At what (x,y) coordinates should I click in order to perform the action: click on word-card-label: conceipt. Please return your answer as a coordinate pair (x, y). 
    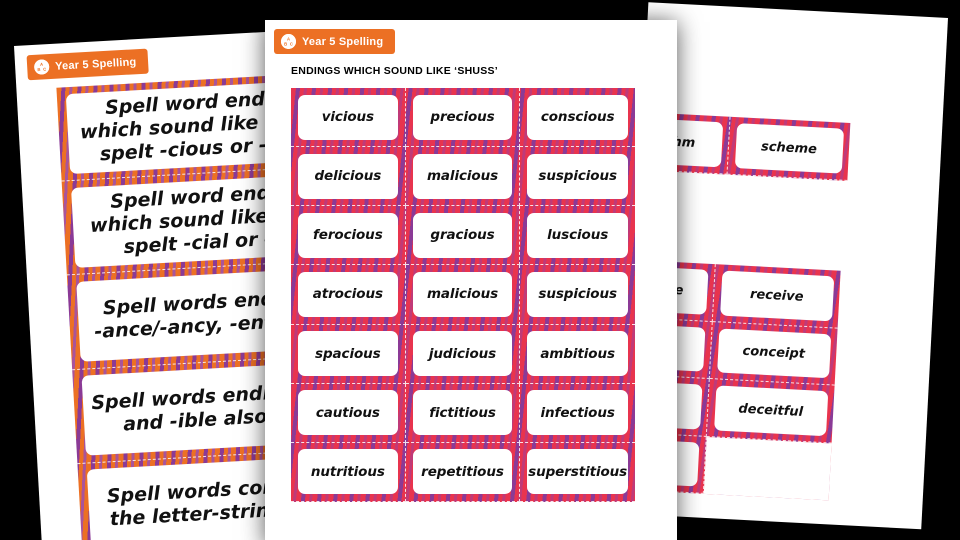
    Looking at the image, I should click on (774, 353).